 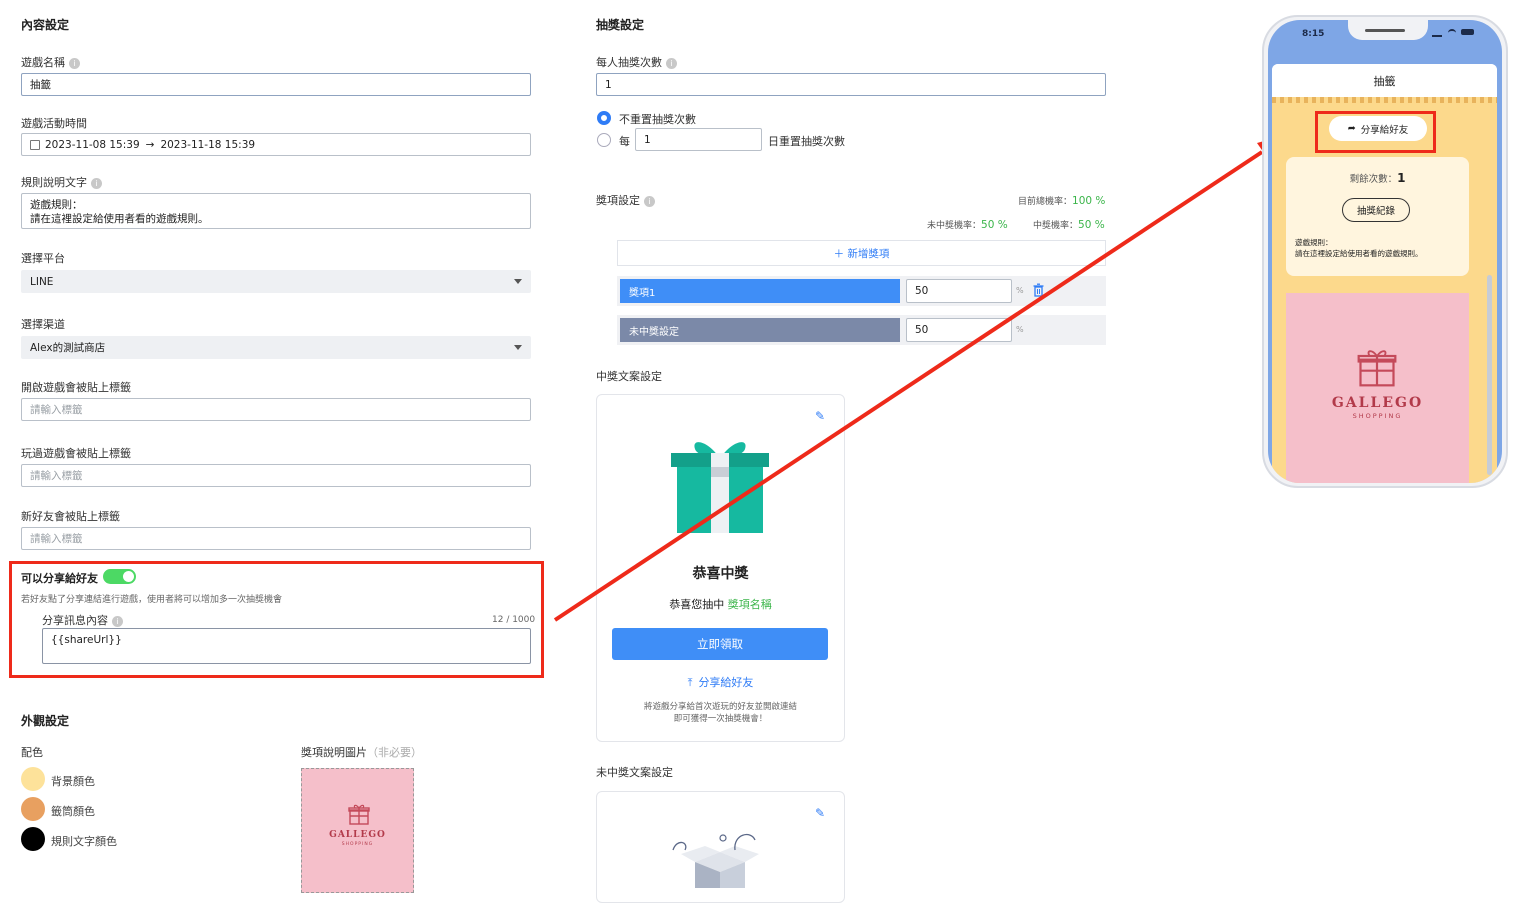 What do you see at coordinates (1376, 210) in the screenshot?
I see `record-button: 抽獎紀錄` at bounding box center [1376, 210].